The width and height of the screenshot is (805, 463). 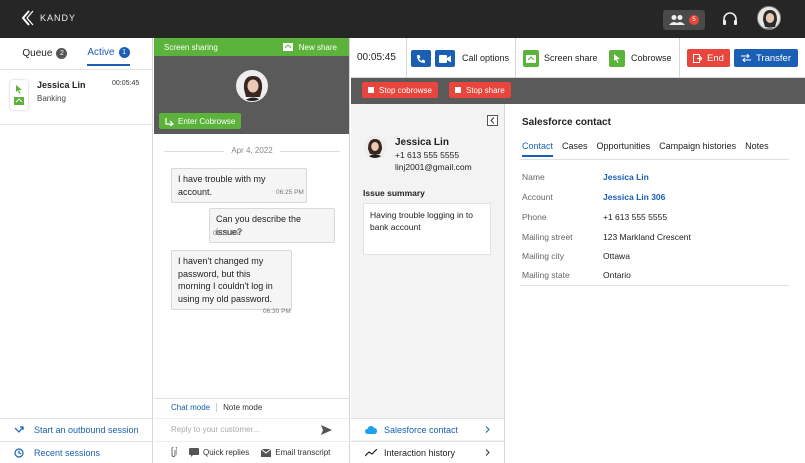 I want to click on email-transcript-label: Email transcript, so click(x=303, y=452).